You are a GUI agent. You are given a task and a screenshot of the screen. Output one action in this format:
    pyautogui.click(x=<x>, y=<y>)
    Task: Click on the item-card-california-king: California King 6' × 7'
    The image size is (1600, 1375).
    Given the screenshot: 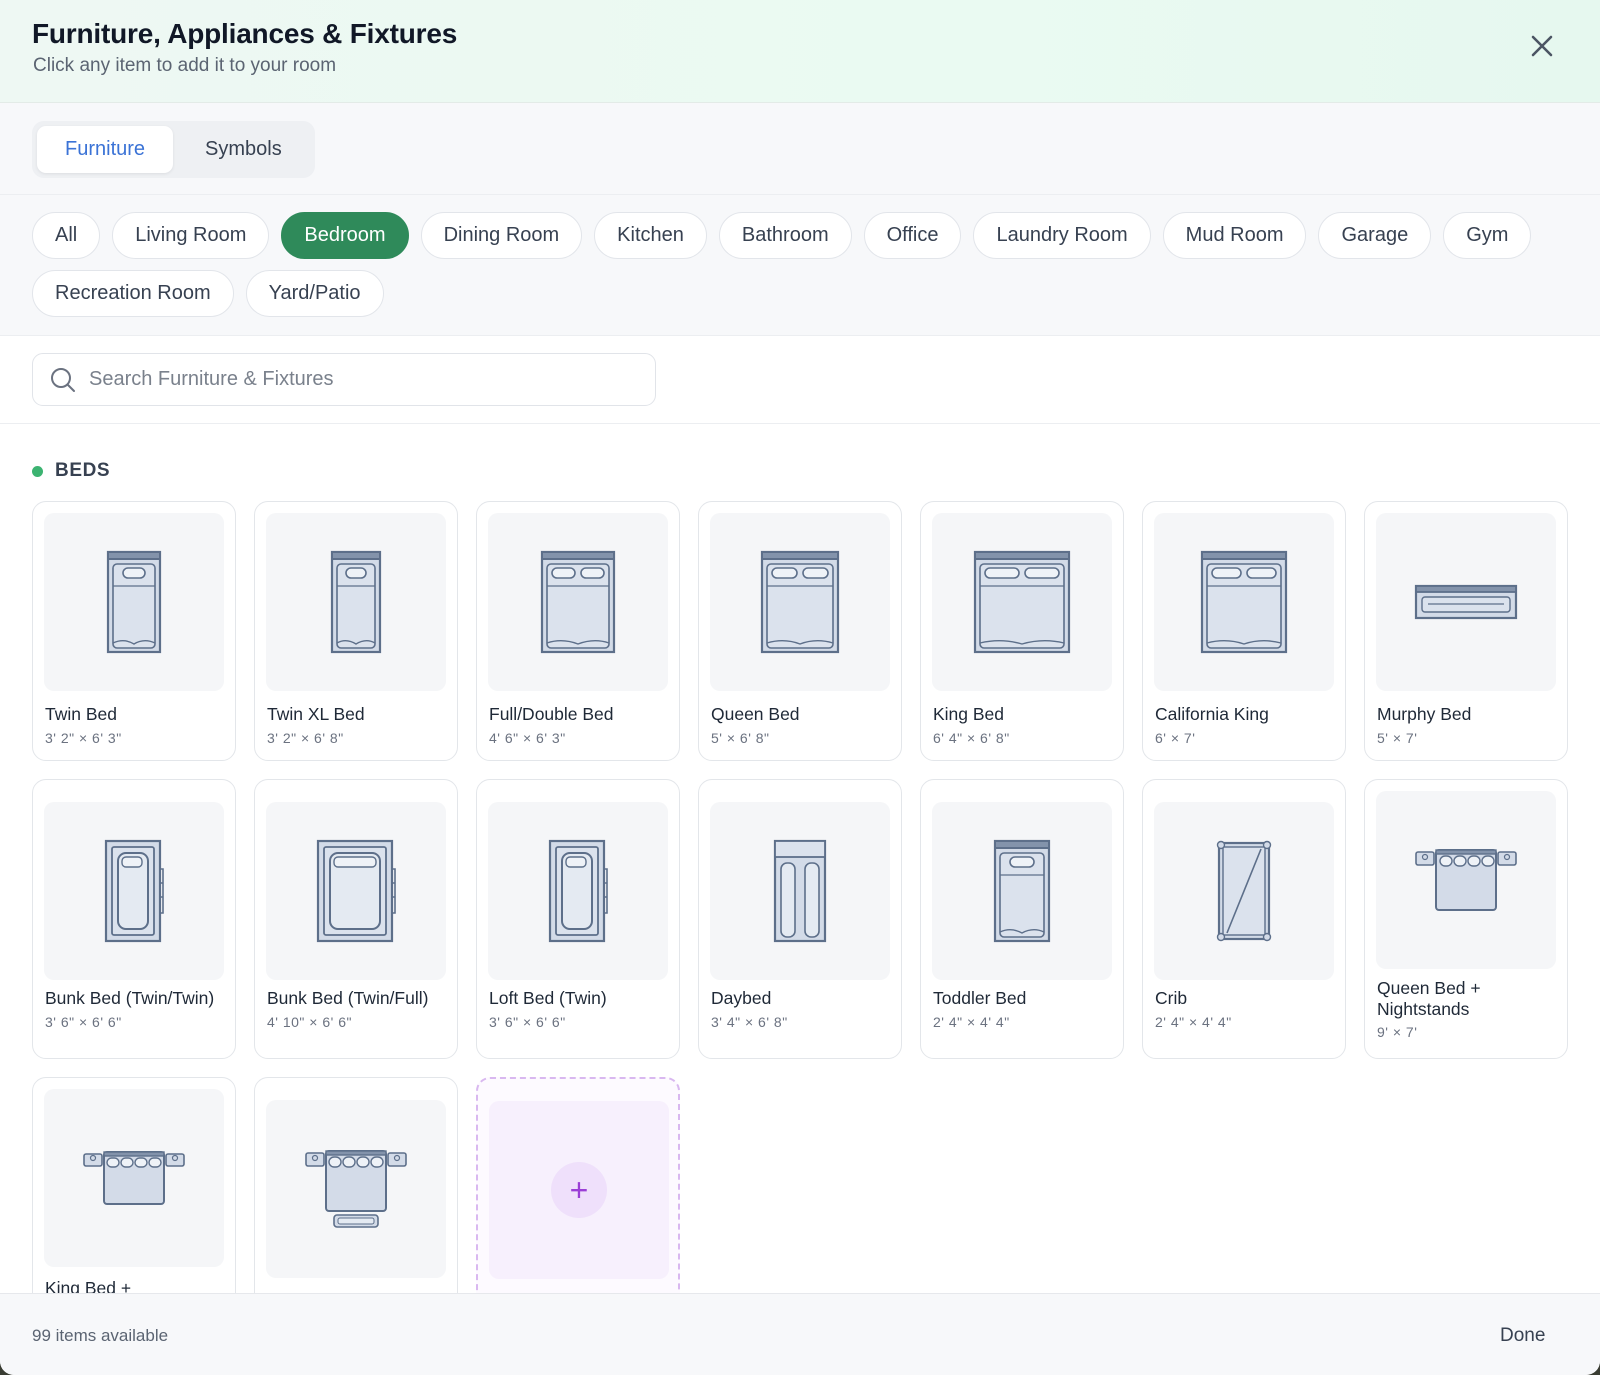 What is the action you would take?
    pyautogui.click(x=1244, y=631)
    